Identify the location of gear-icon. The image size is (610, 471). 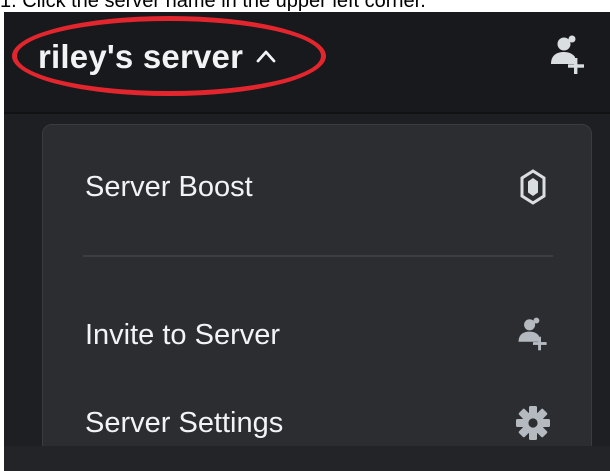
(533, 423).